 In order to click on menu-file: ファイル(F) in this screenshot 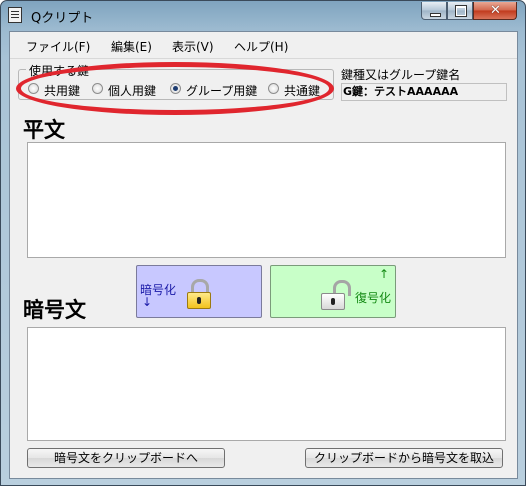, I will do `click(58, 46)`.